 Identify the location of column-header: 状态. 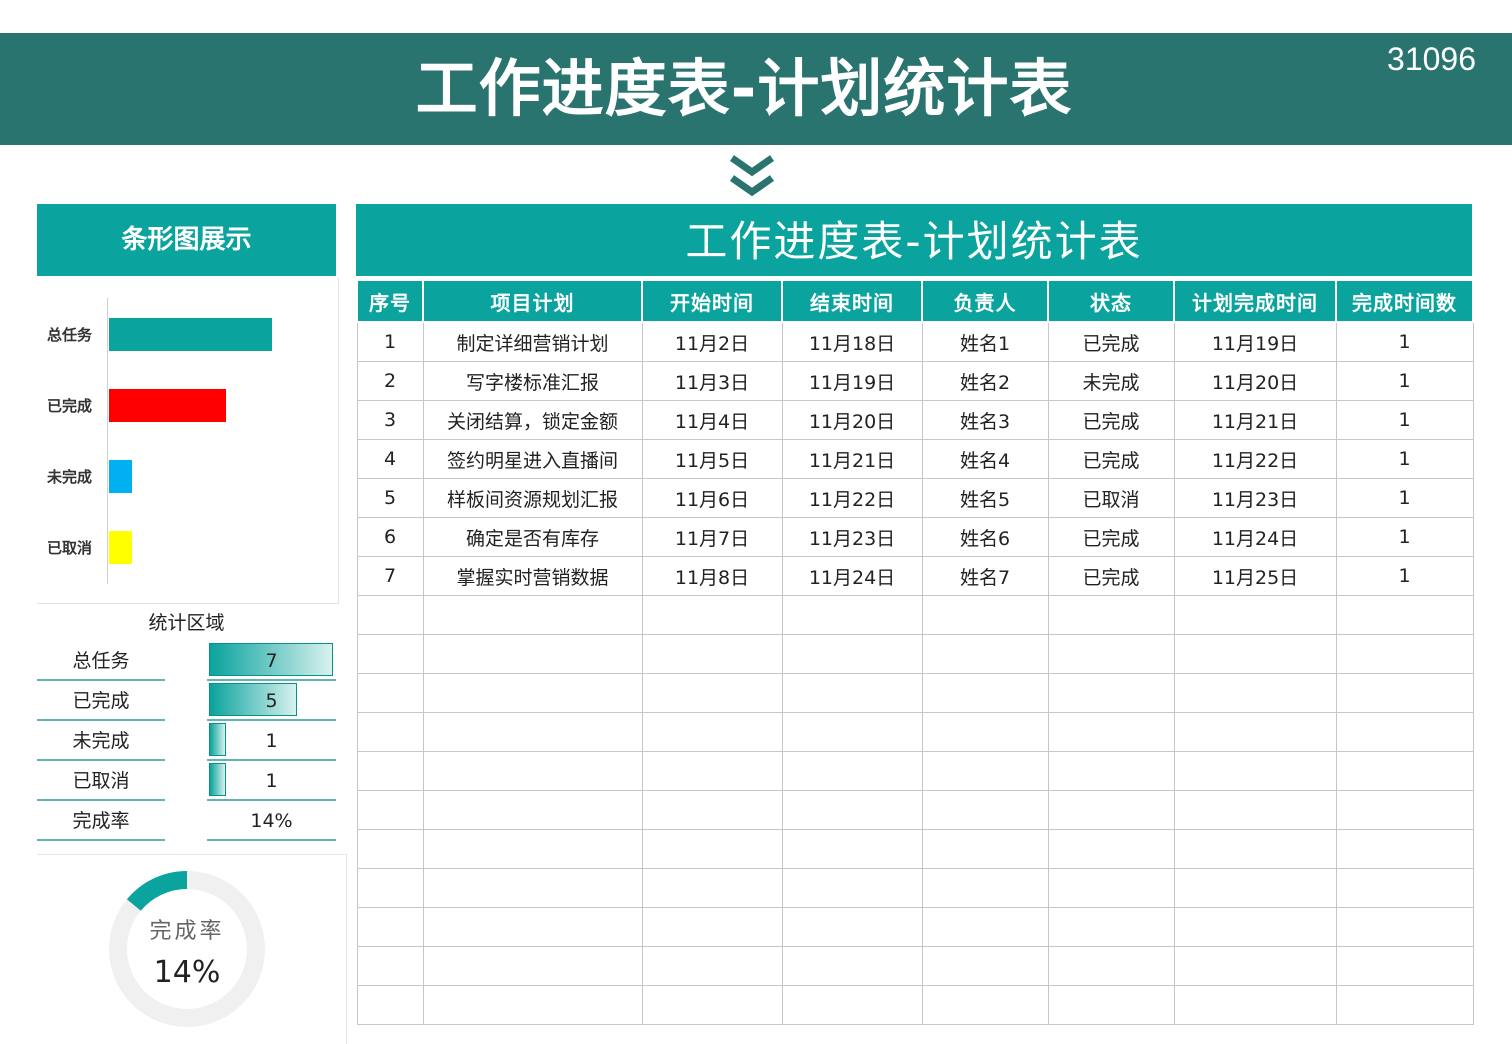
(1111, 301).